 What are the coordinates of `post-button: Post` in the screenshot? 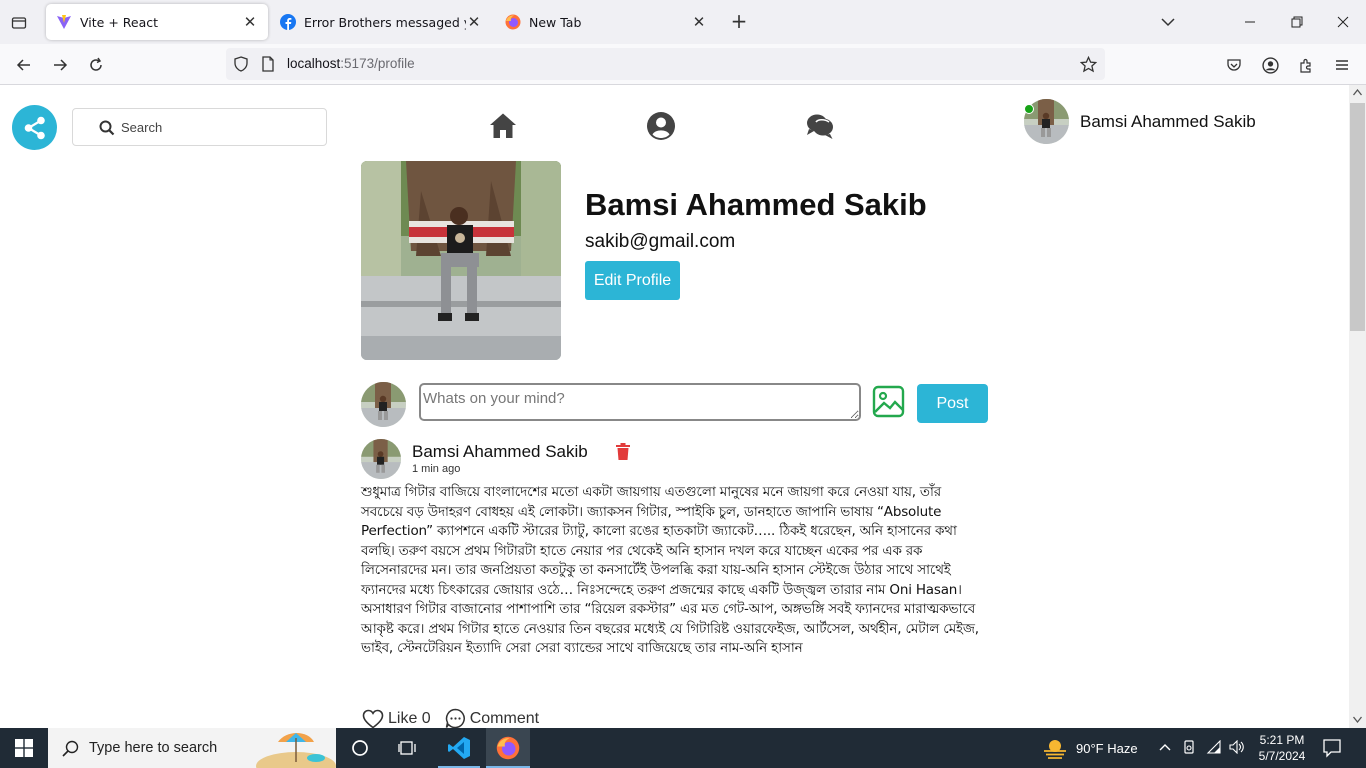 It's located at (952, 403).